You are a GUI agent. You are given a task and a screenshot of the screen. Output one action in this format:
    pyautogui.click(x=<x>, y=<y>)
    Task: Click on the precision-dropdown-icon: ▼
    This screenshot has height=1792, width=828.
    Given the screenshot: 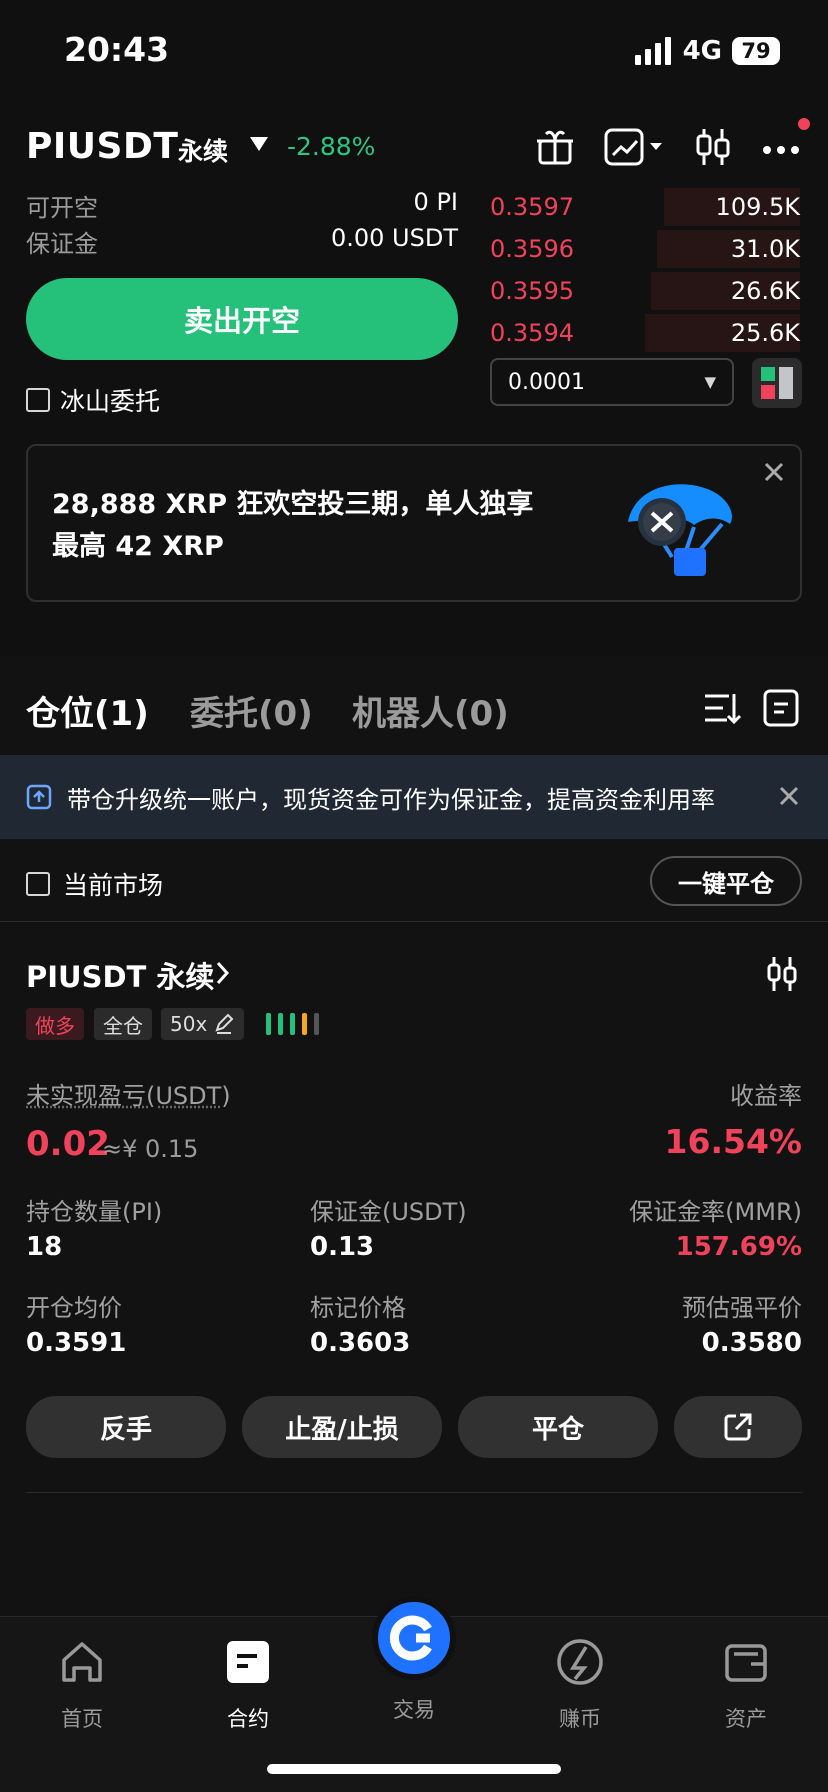 What is the action you would take?
    pyautogui.click(x=710, y=382)
    